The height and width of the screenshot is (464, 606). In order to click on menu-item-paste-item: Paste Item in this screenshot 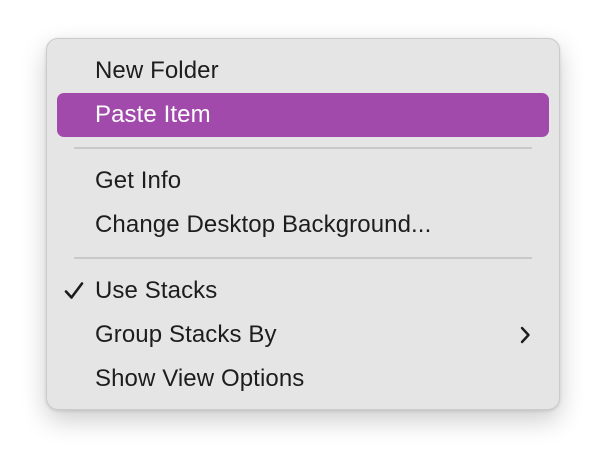, I will do `click(303, 115)`.